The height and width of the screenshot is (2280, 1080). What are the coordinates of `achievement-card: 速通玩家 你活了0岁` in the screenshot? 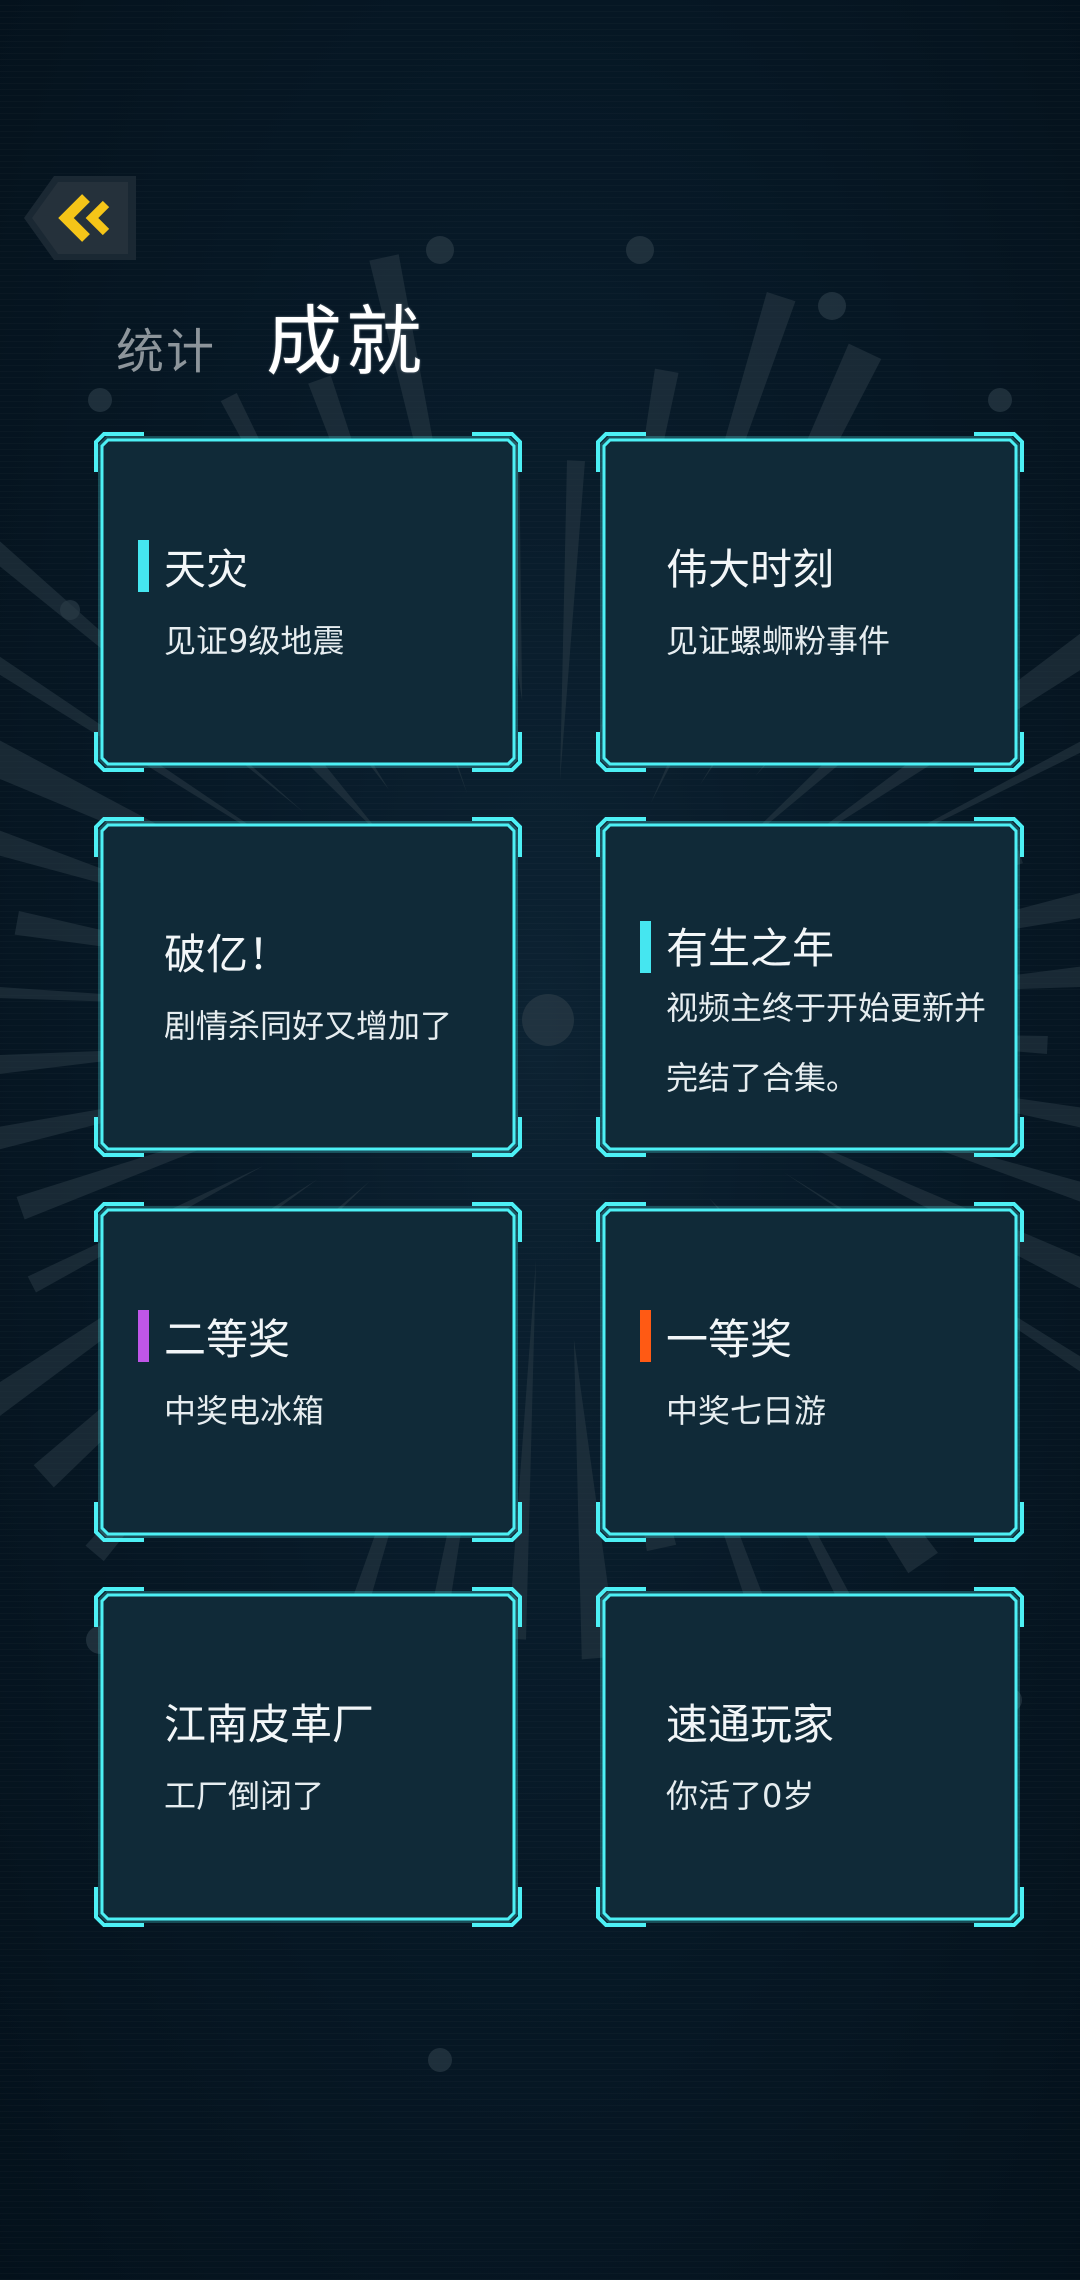 It's located at (810, 1757).